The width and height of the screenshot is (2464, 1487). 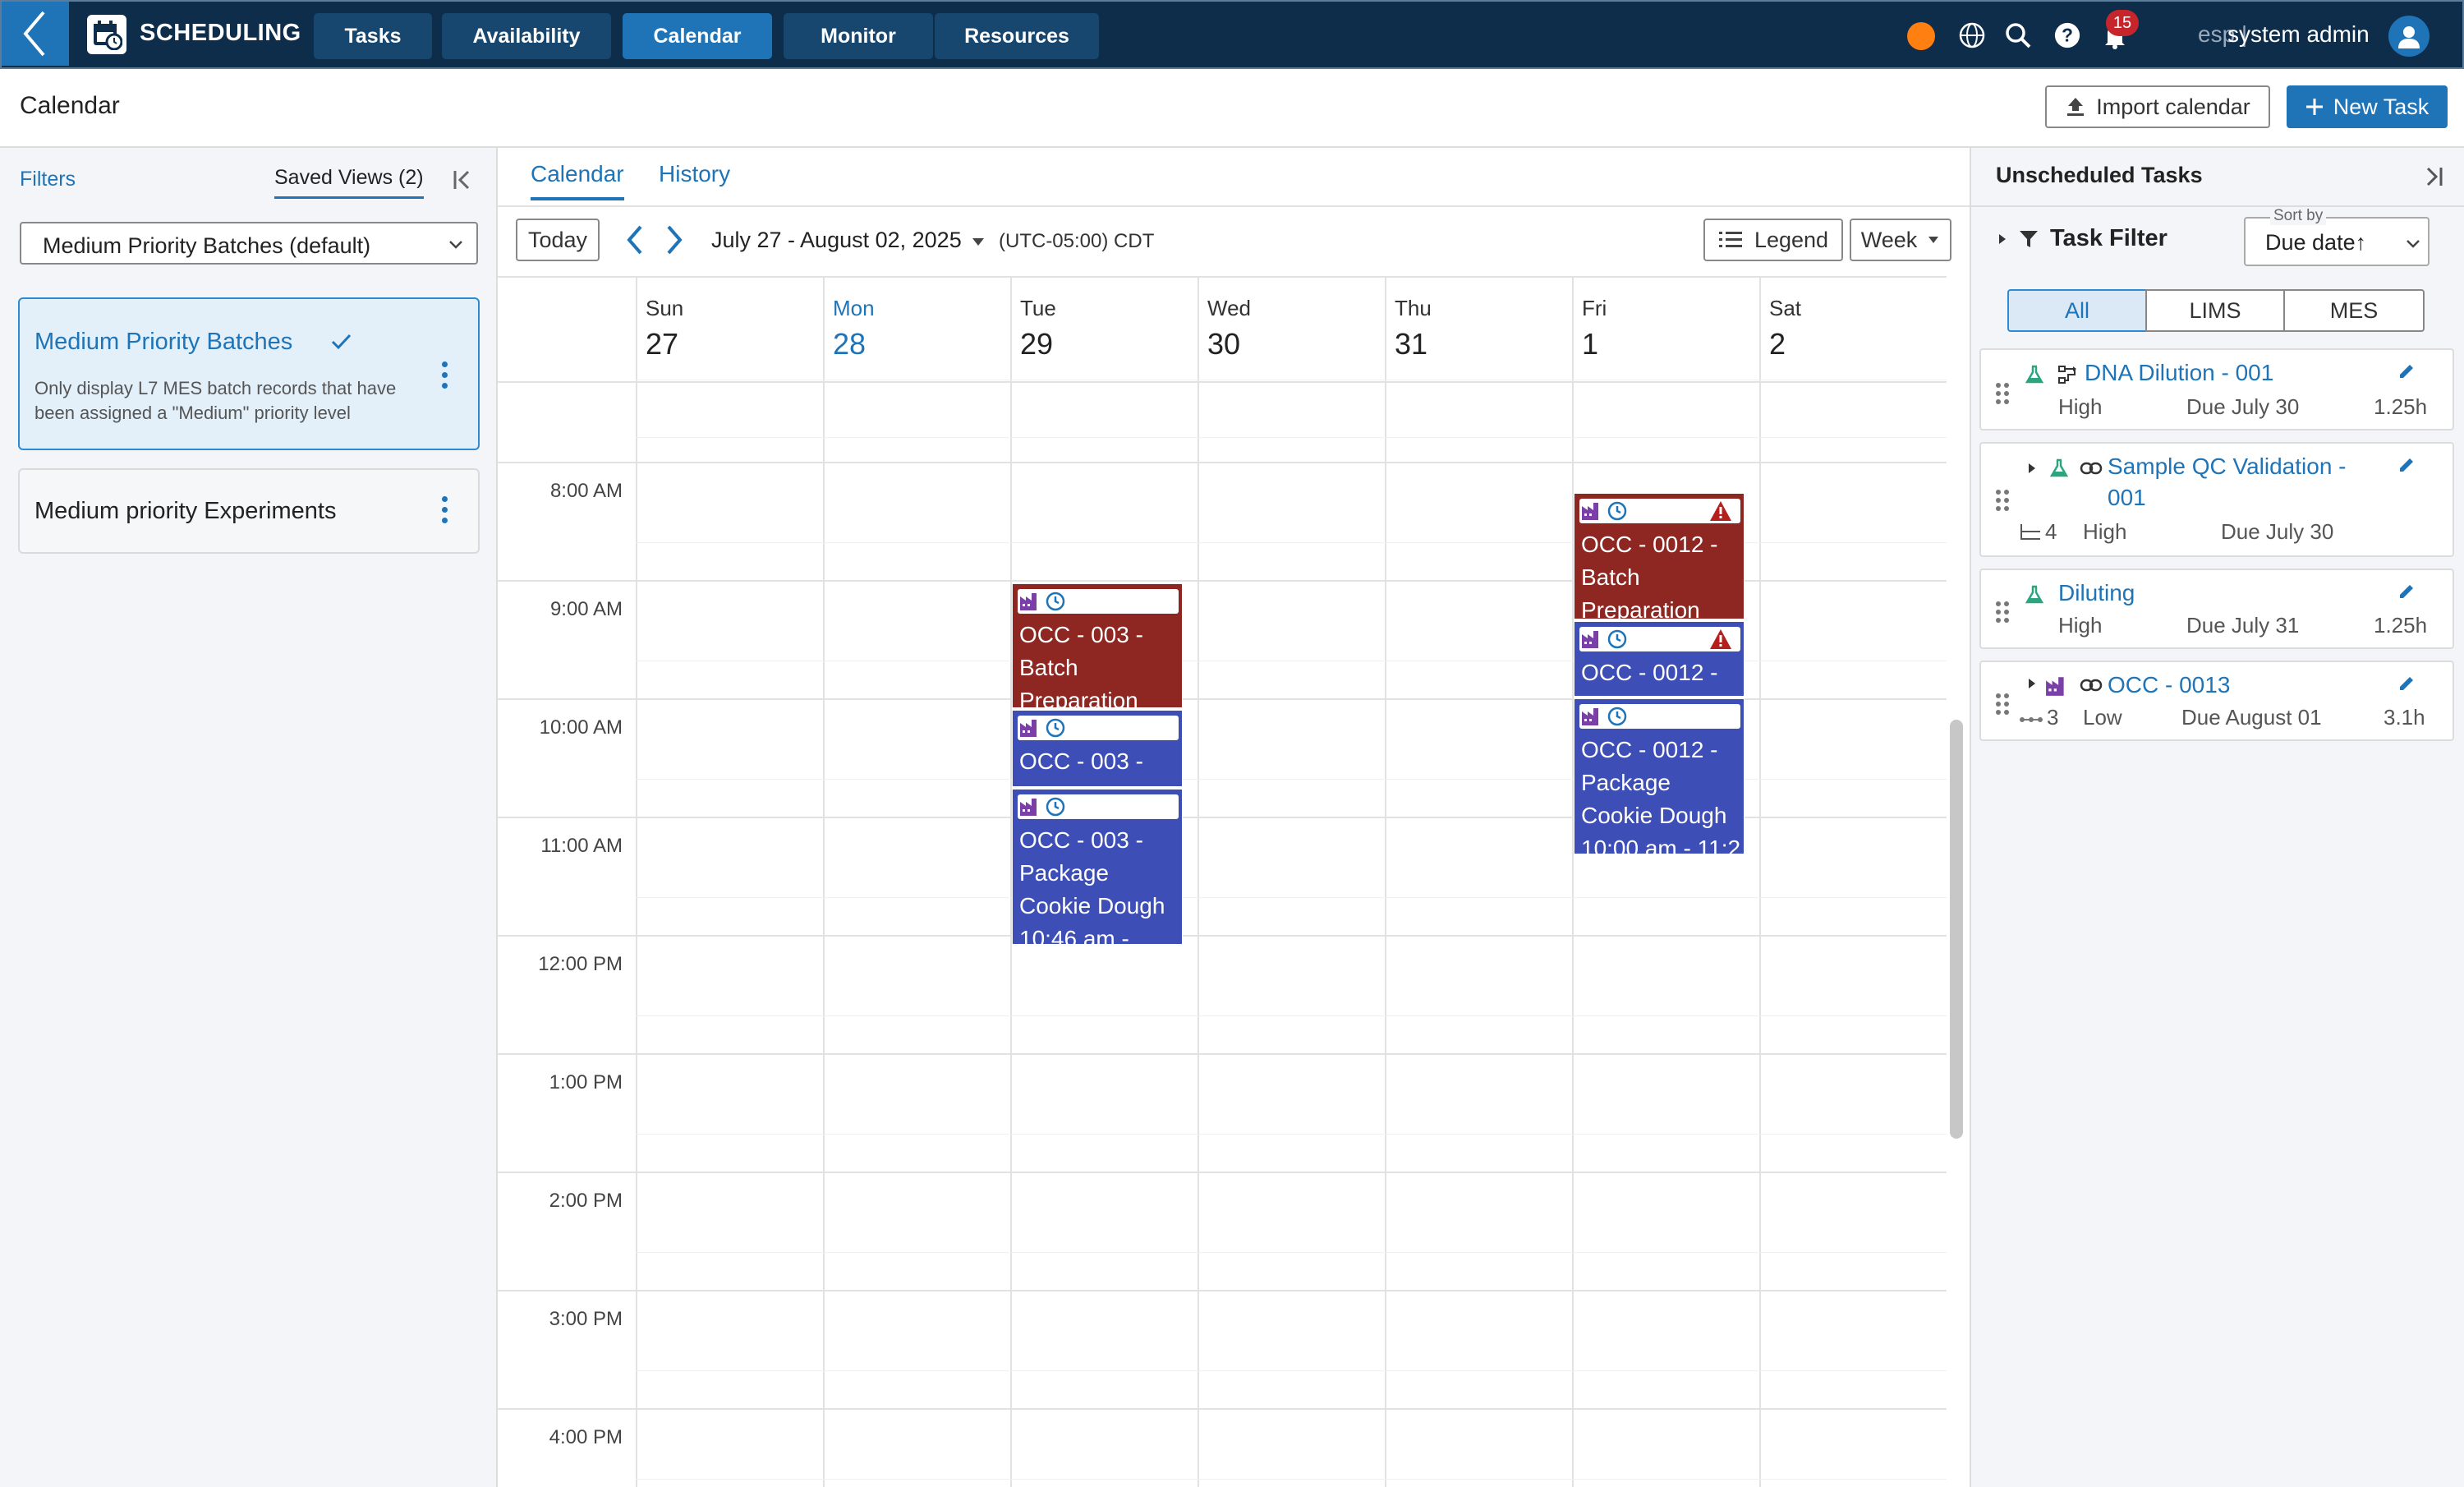 I want to click on task-card: Diluting High Due July 31 1.25h, so click(x=2216, y=609).